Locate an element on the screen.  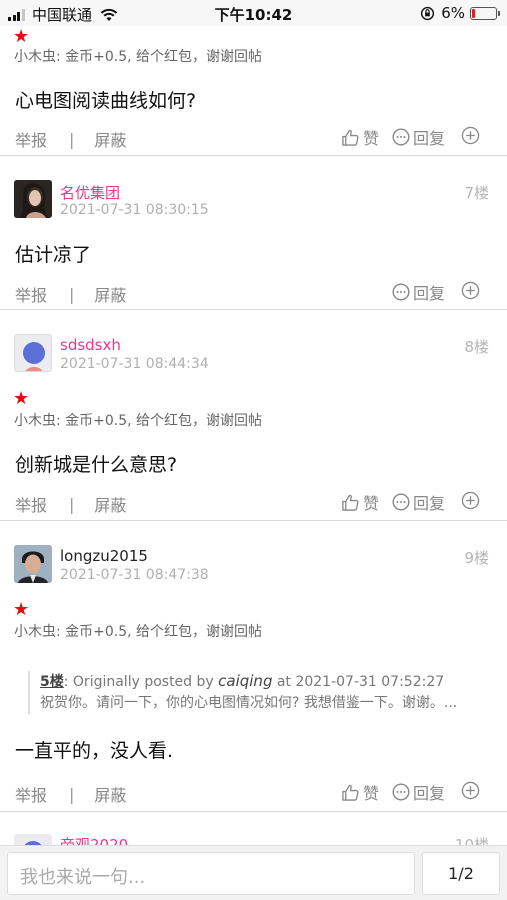
status-bar: 中国联通 下午10:42 6% is located at coordinates (253, 13).